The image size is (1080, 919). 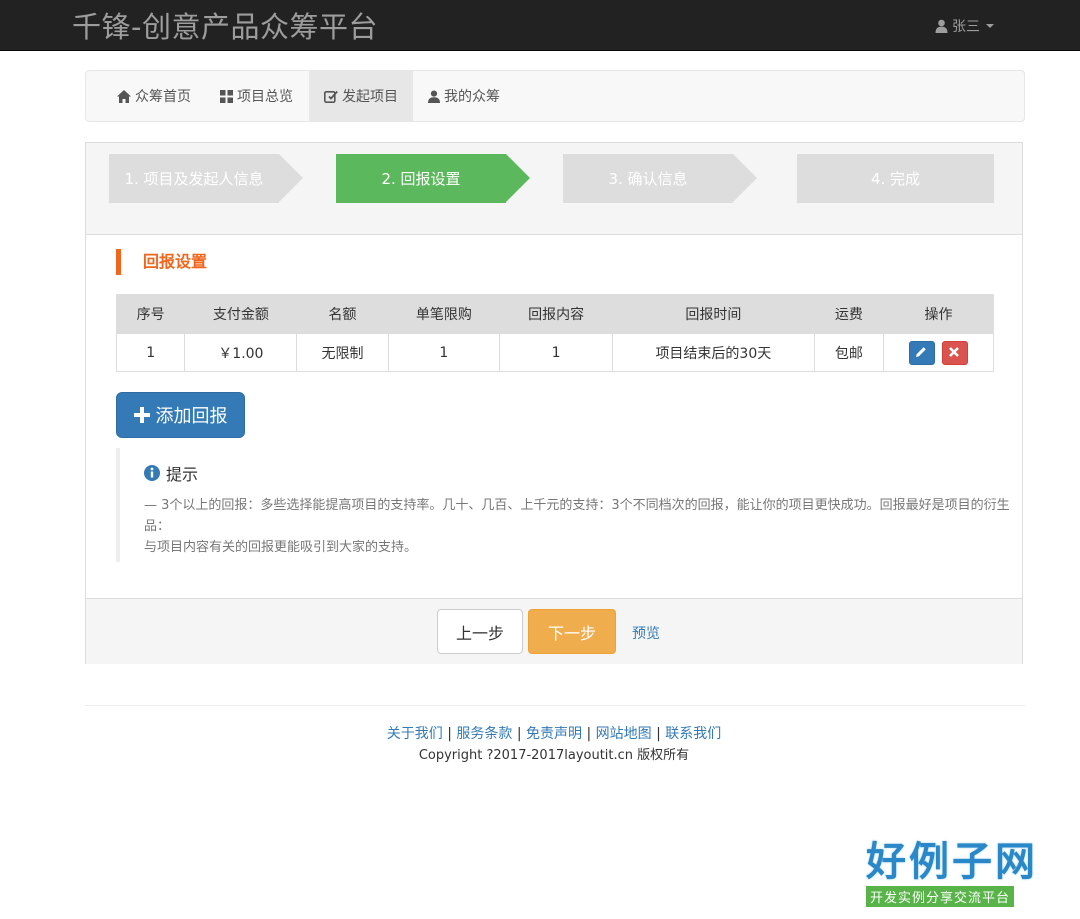 What do you see at coordinates (848, 352) in the screenshot?
I see `cell-shipping: 包邮` at bounding box center [848, 352].